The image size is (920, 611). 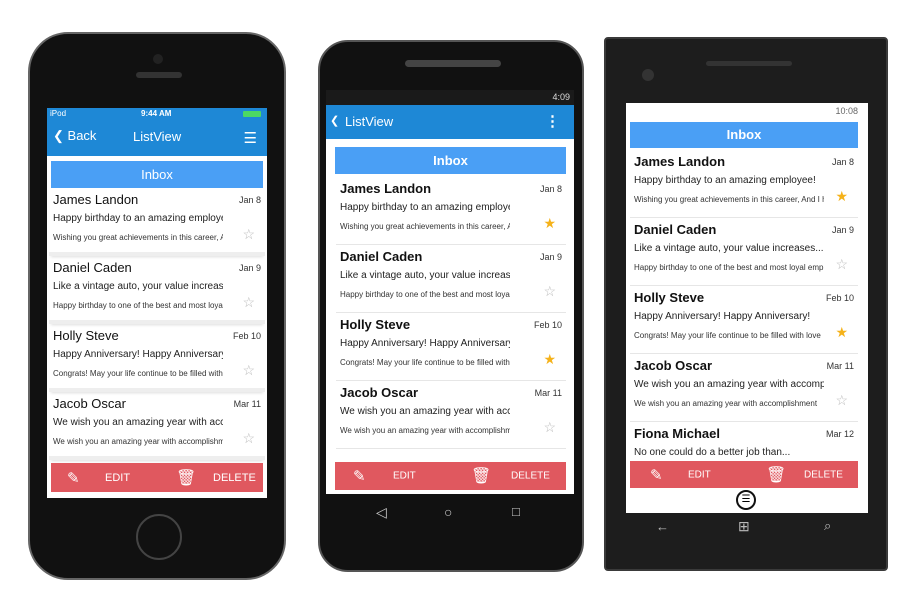 What do you see at coordinates (448, 512) in the screenshot?
I see `home-nav-icon: ○` at bounding box center [448, 512].